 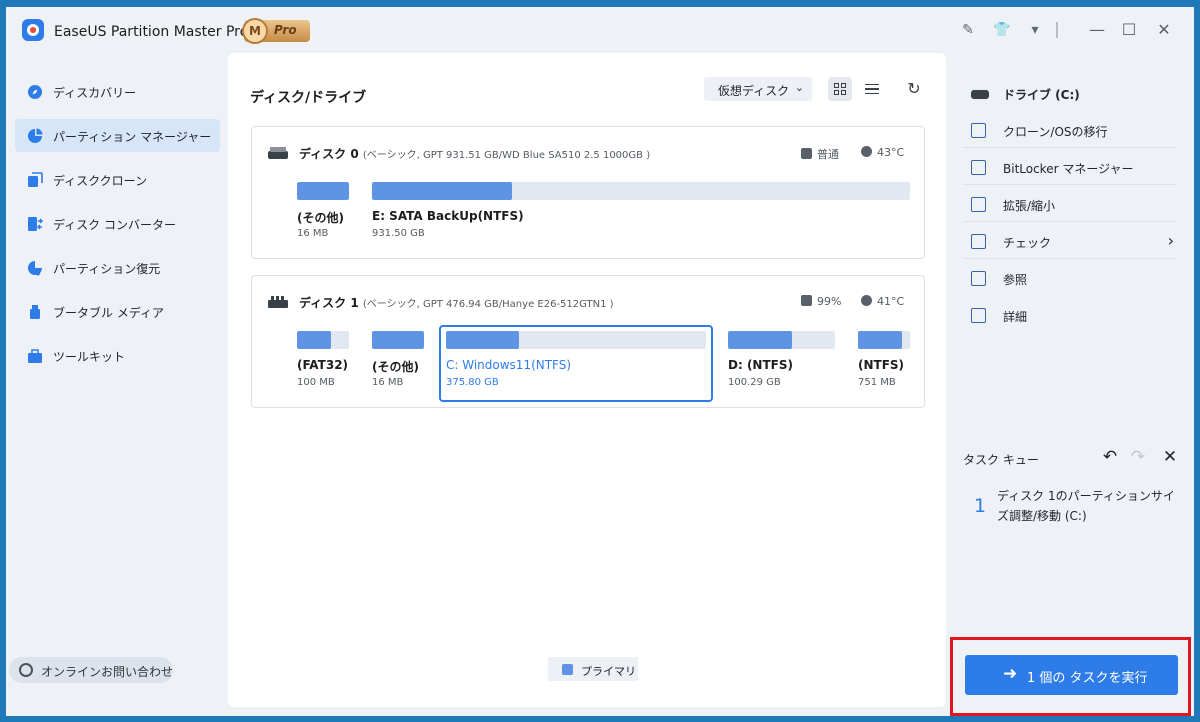 What do you see at coordinates (1010, 674) in the screenshot?
I see `arrow-right-icon: ➜` at bounding box center [1010, 674].